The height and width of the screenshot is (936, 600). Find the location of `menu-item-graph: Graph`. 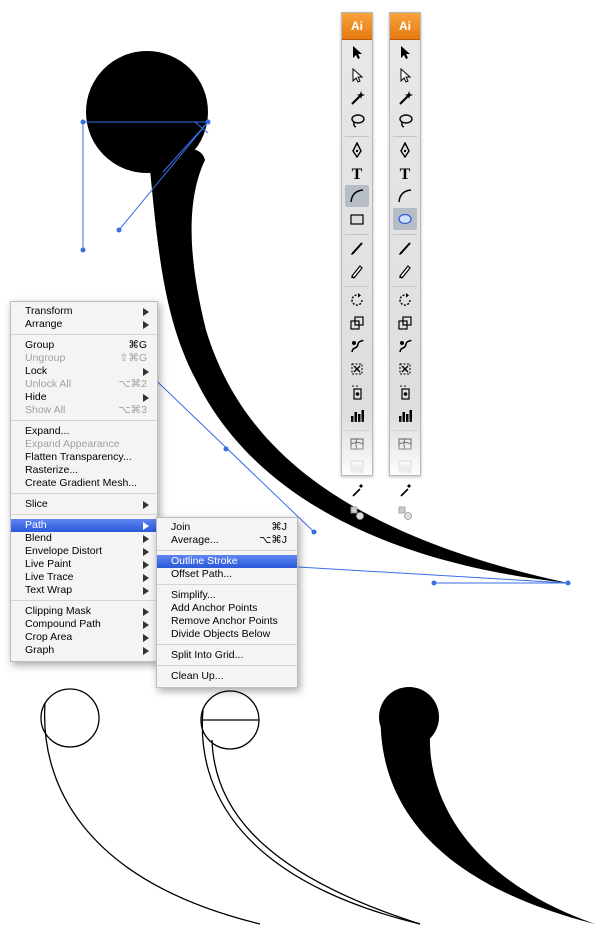

menu-item-graph: Graph is located at coordinates (84, 650).